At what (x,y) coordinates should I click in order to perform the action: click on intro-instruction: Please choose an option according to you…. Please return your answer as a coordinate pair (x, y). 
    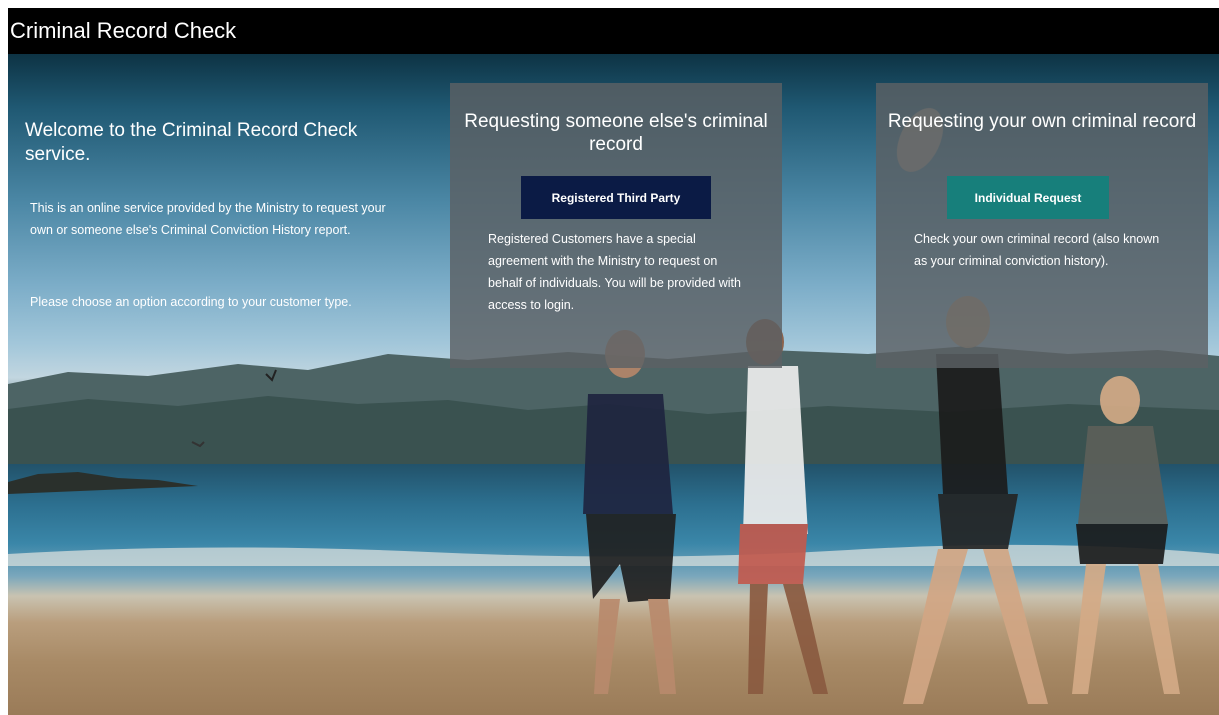
    Looking at the image, I should click on (191, 302).